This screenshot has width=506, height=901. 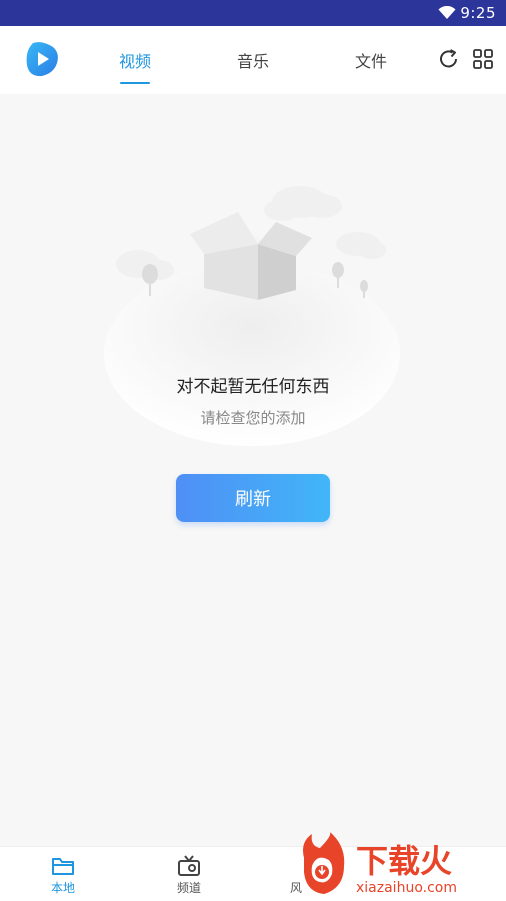 What do you see at coordinates (62, 888) in the screenshot?
I see `nav-label-local: 本地` at bounding box center [62, 888].